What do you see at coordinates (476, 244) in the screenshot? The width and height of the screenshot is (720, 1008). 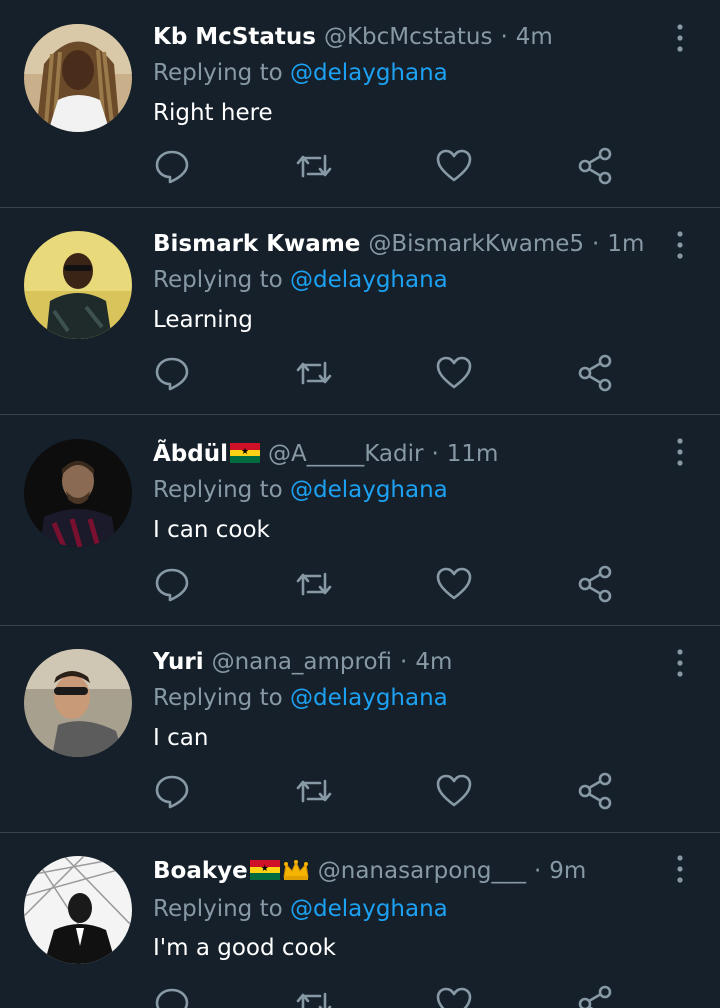 I see `author-handle: @BismarkKwame5` at bounding box center [476, 244].